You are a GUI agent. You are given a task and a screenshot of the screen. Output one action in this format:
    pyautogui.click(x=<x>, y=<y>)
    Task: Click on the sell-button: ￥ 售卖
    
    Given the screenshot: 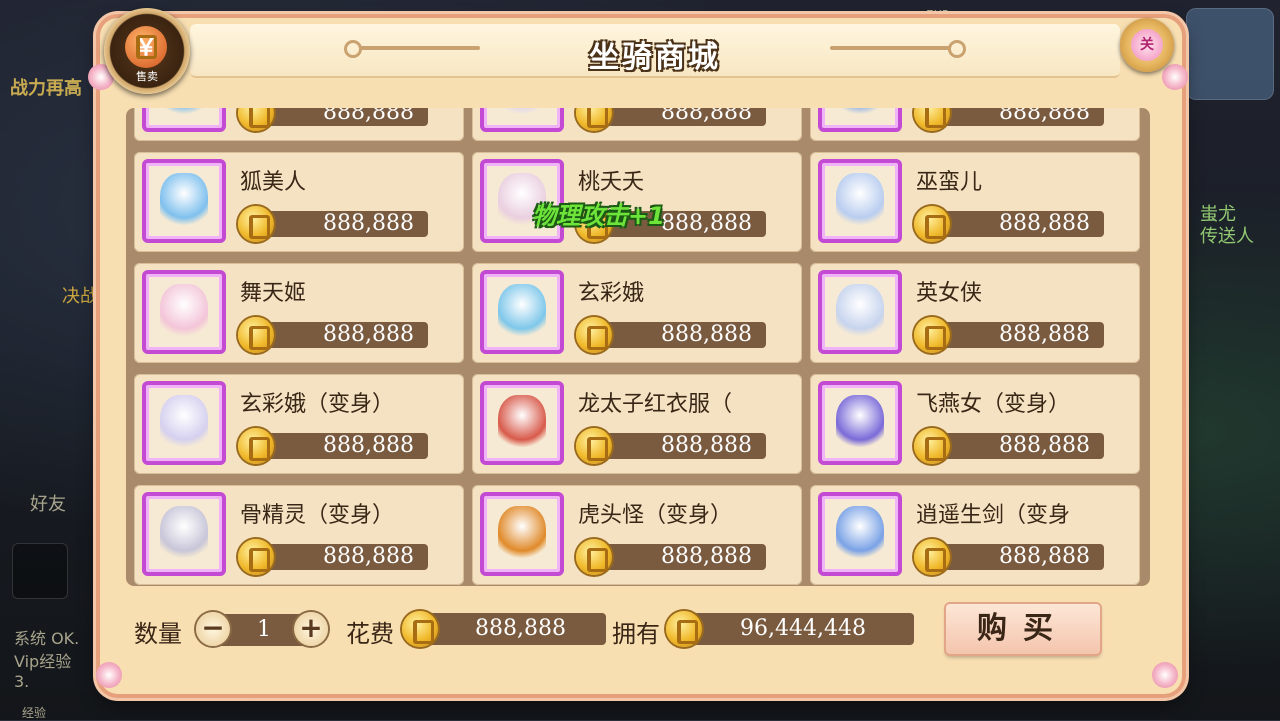 What is the action you would take?
    pyautogui.click(x=147, y=51)
    